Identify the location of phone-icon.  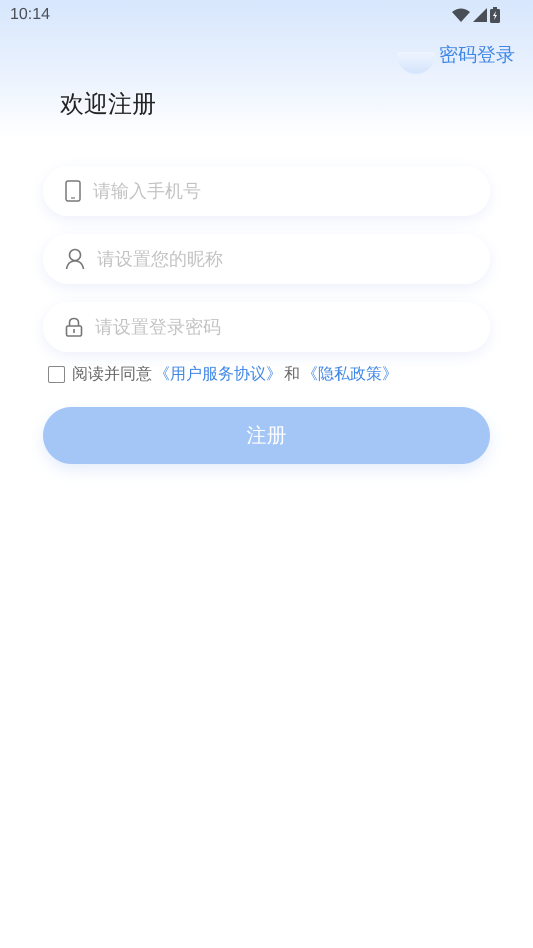
(73, 191).